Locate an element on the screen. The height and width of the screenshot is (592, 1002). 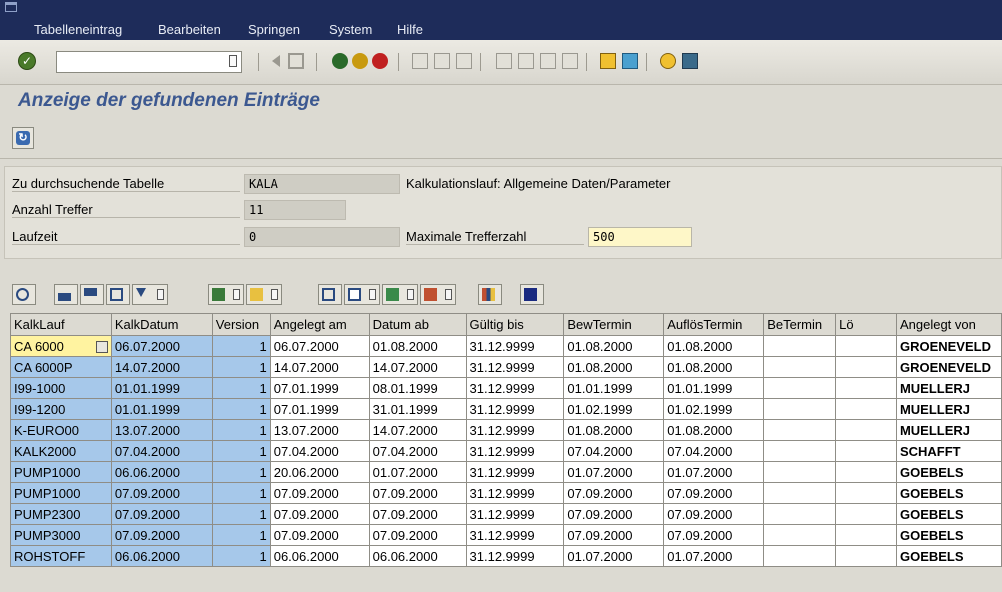
table-cell: ROHSTOFF is located at coordinates (61, 556).